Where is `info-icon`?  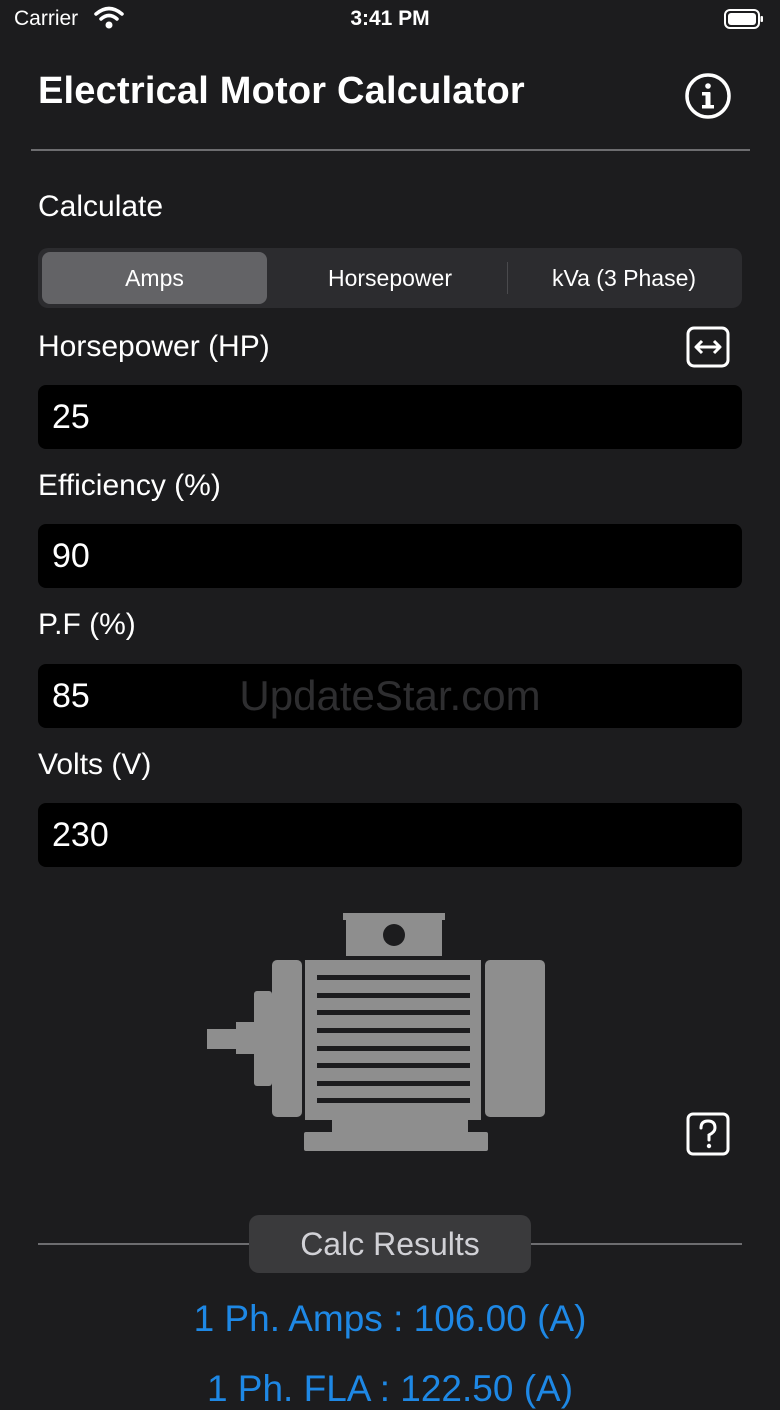 info-icon is located at coordinates (708, 96).